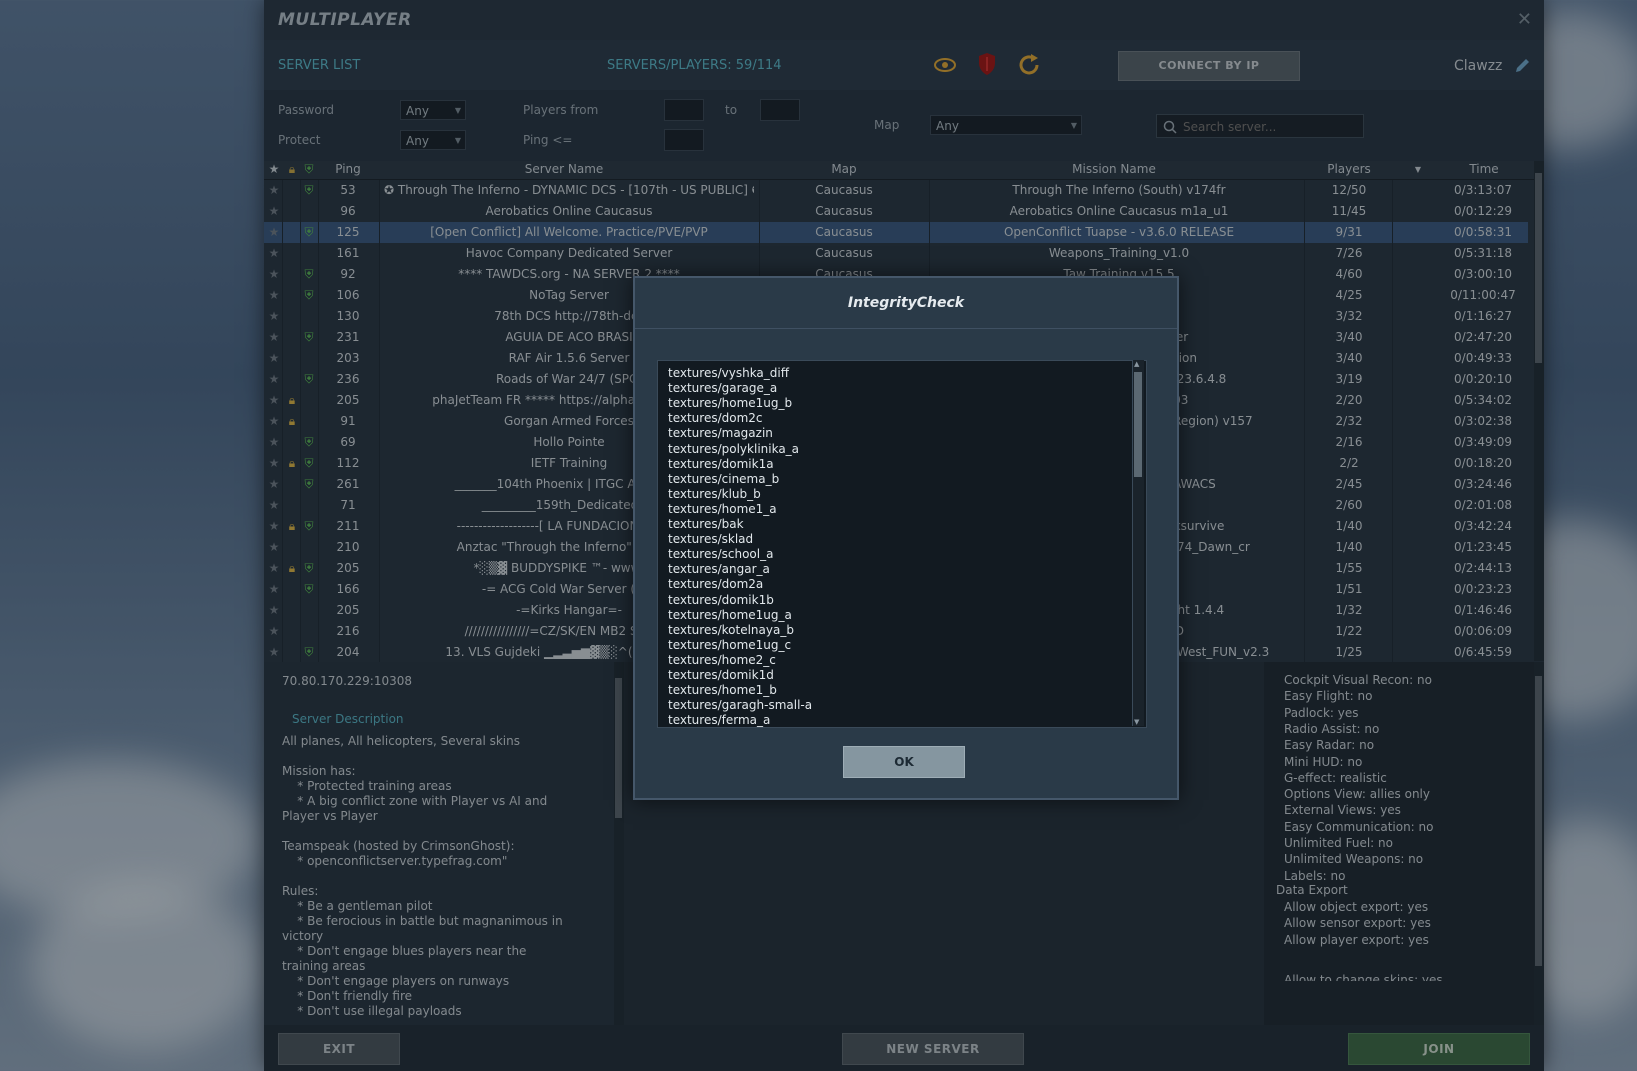  Describe the element at coordinates (724, 478) in the screenshot. I see `integrity-file-item: textures/cinema_b` at that location.